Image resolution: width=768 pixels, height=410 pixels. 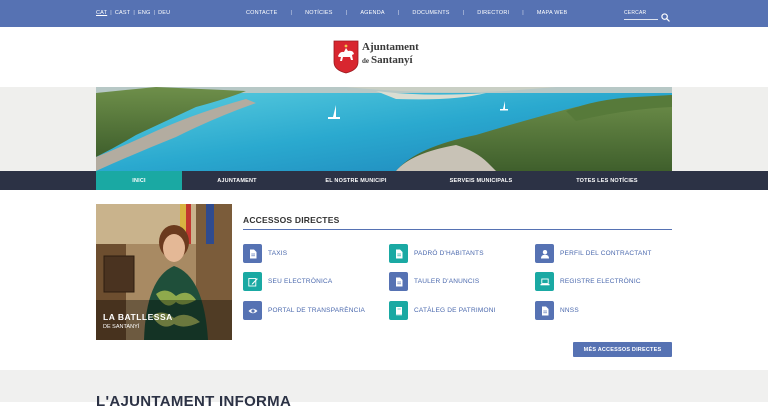 I want to click on edit-icon, so click(x=252, y=281).